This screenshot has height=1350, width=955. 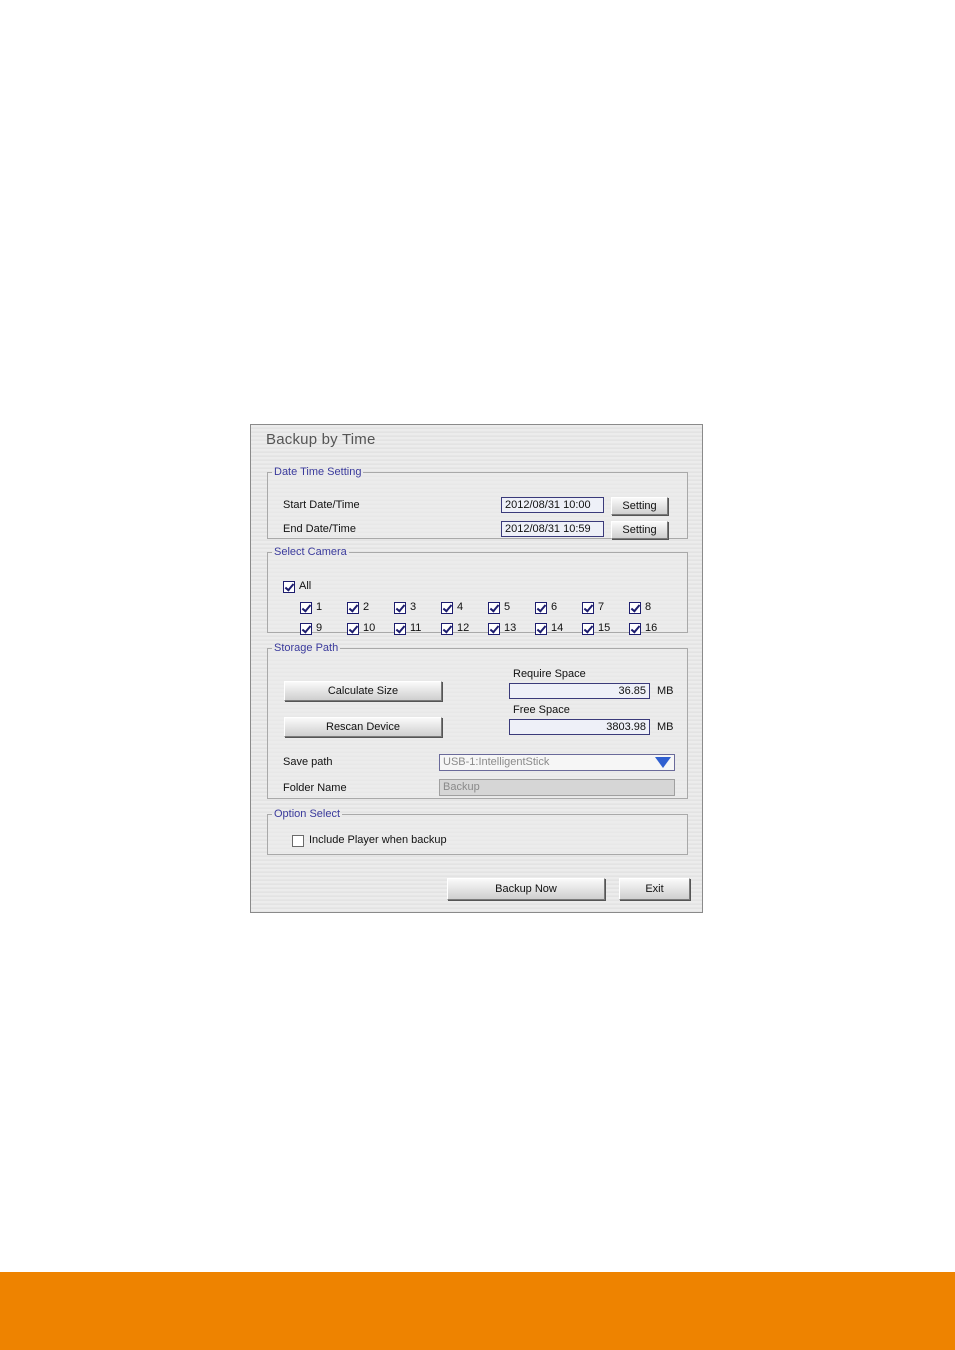 I want to click on require-space-label: Require Space, so click(x=549, y=674).